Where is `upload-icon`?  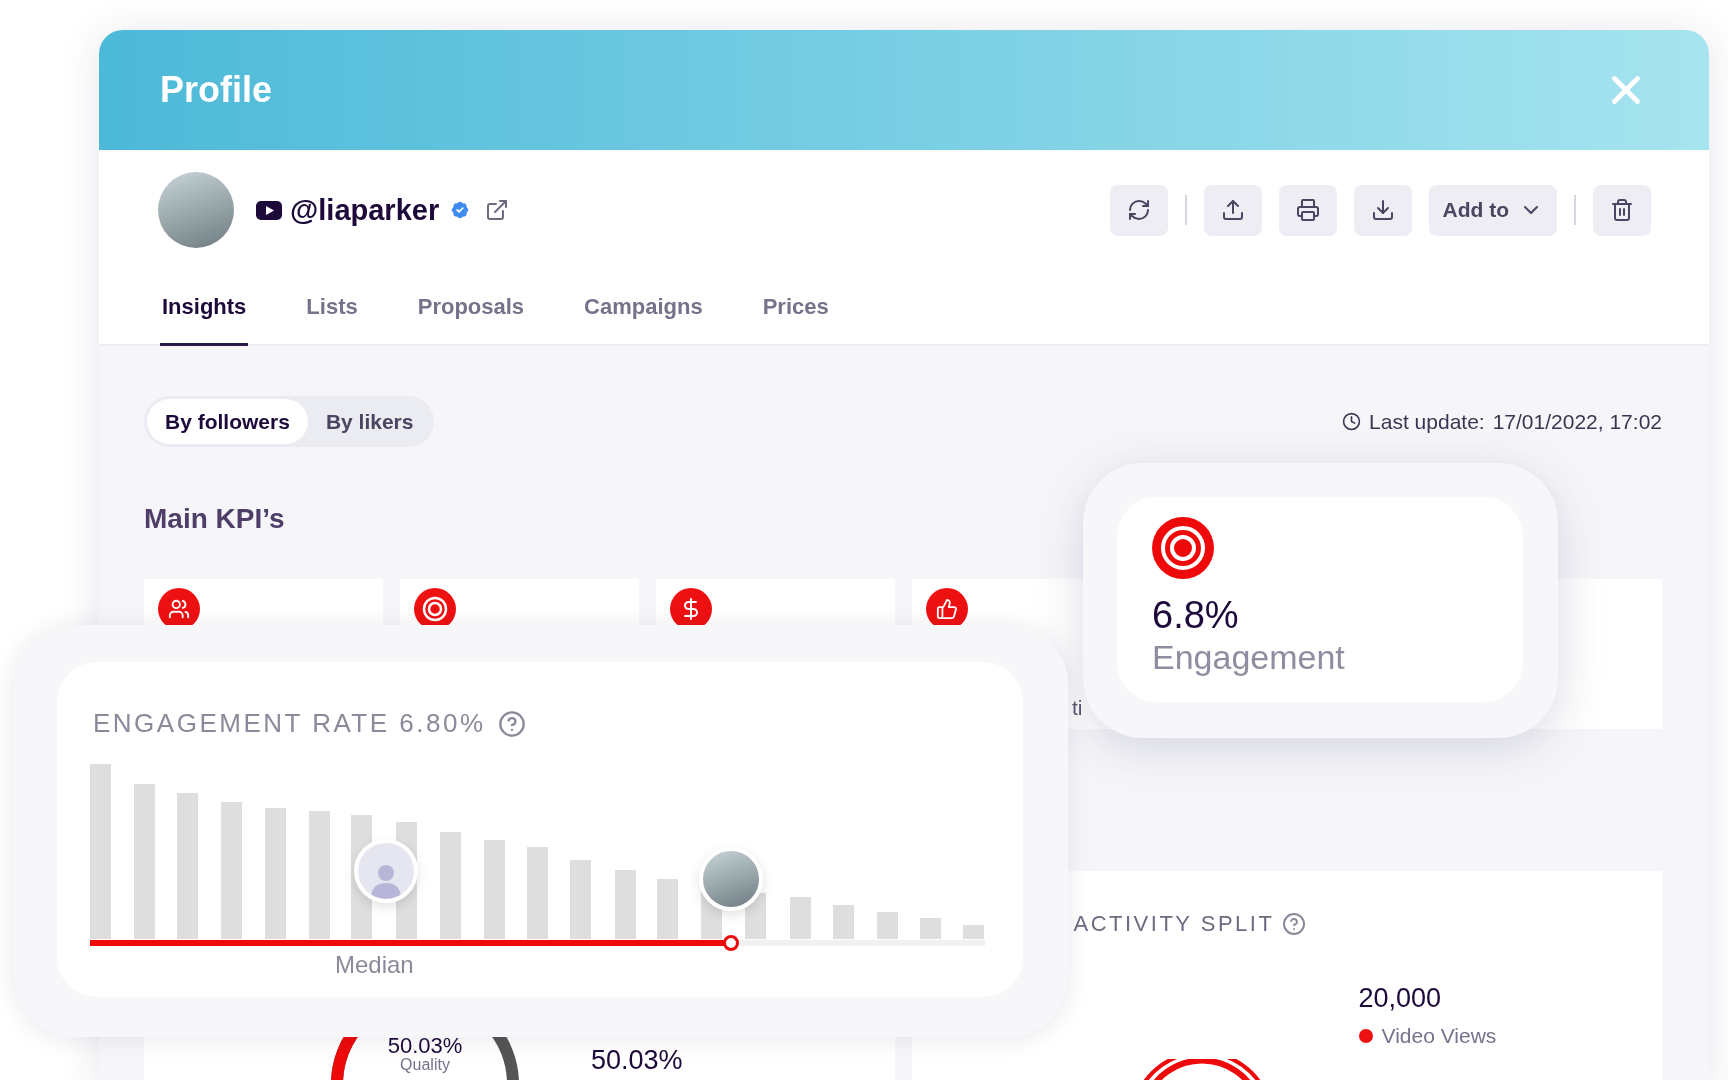
upload-icon is located at coordinates (1232, 210).